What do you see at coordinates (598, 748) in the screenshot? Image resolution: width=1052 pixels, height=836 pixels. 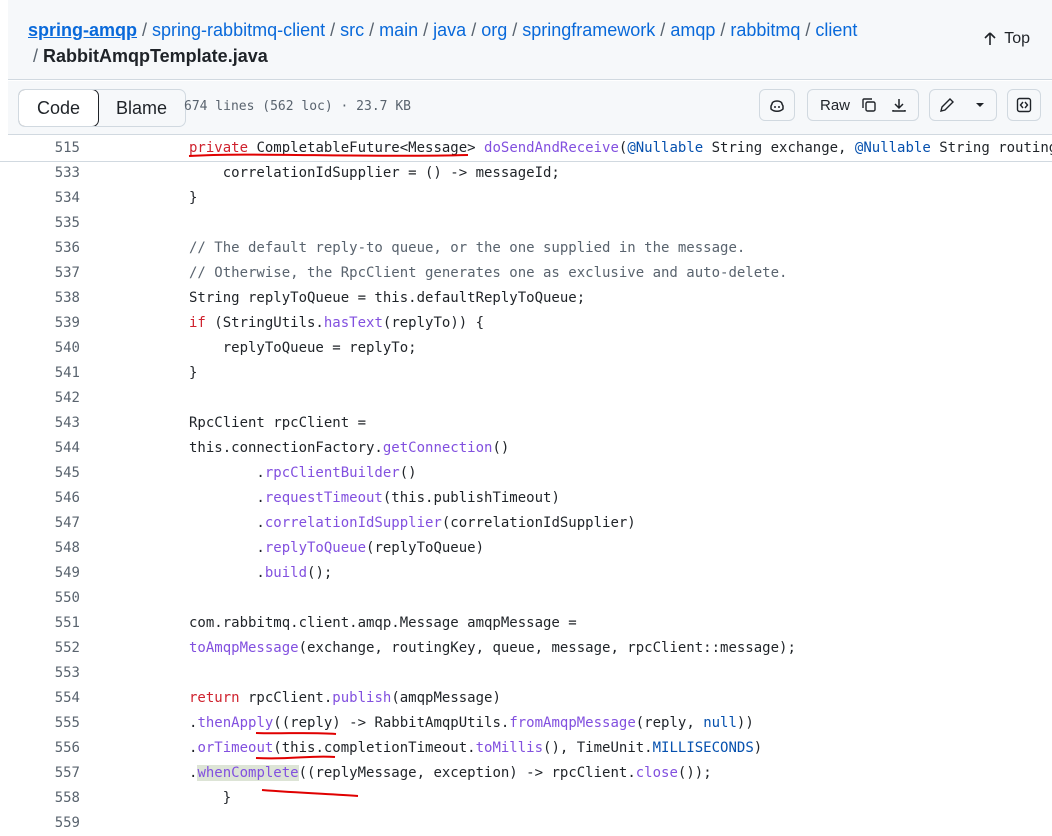 I see `code-token: (), TimeUnit.` at bounding box center [598, 748].